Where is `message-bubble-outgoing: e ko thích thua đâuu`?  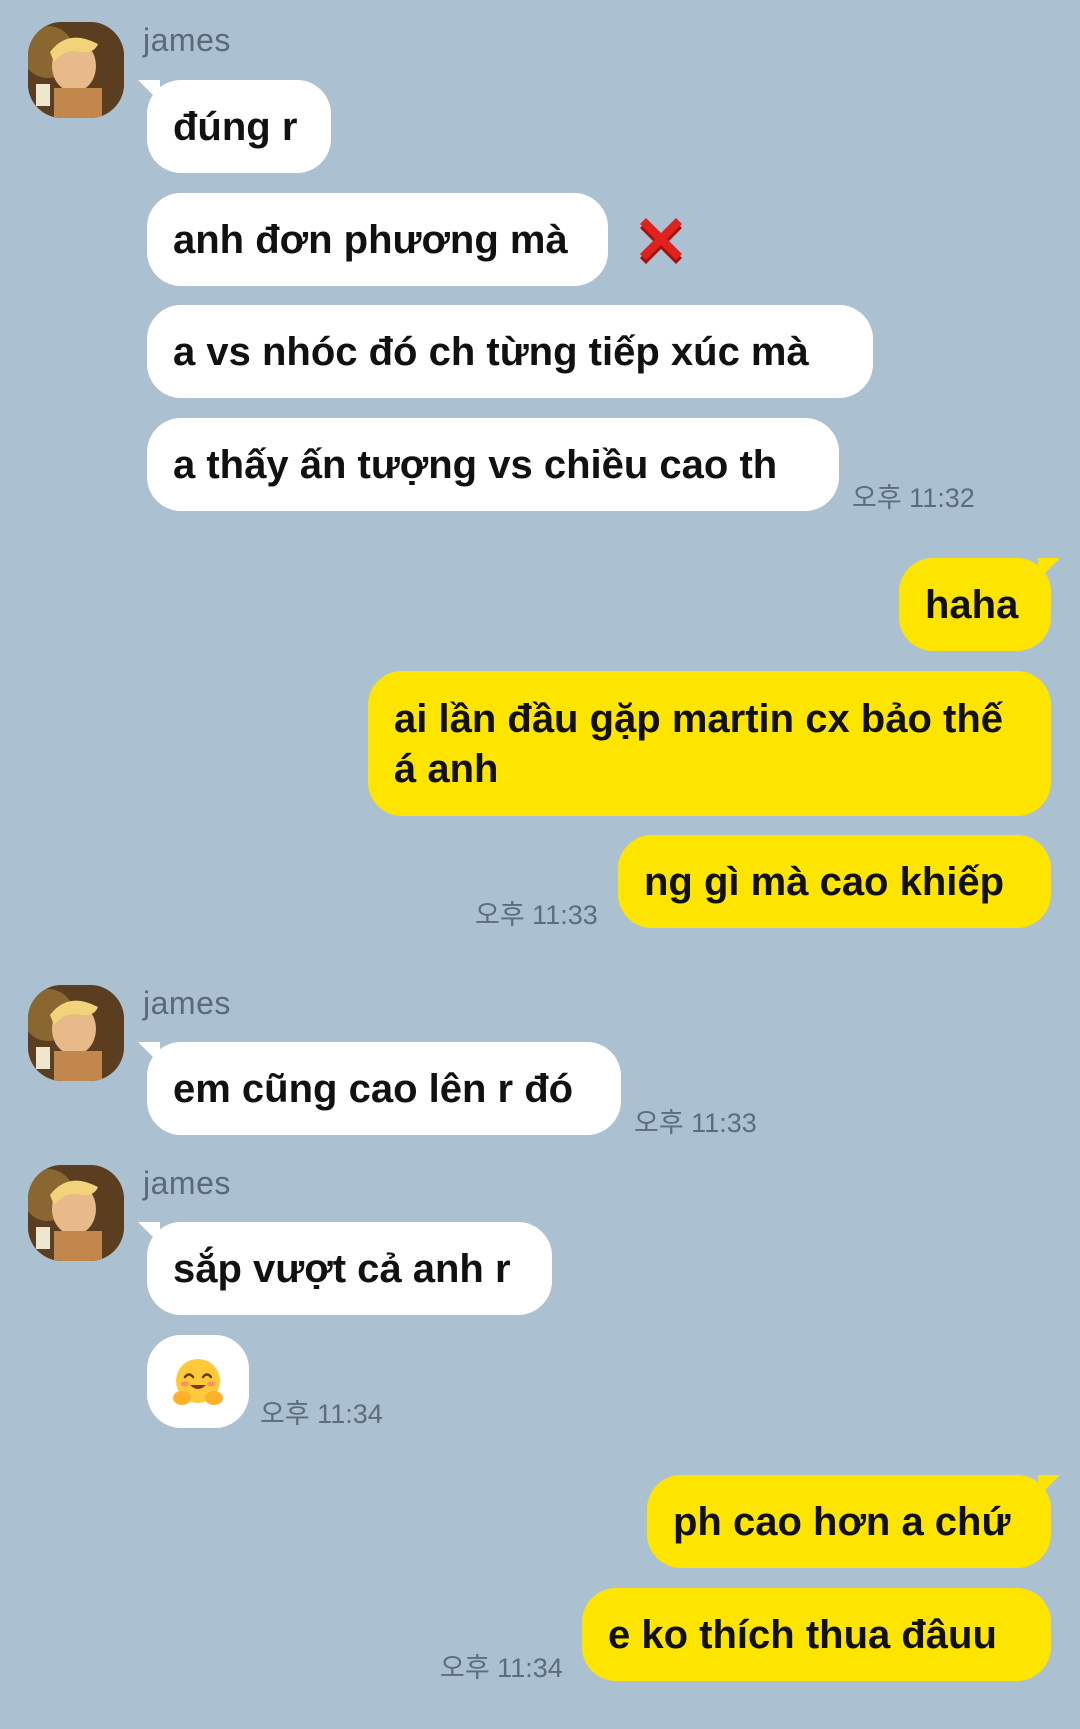
message-bubble-outgoing: e ko thích thua đâuu is located at coordinates (816, 1634).